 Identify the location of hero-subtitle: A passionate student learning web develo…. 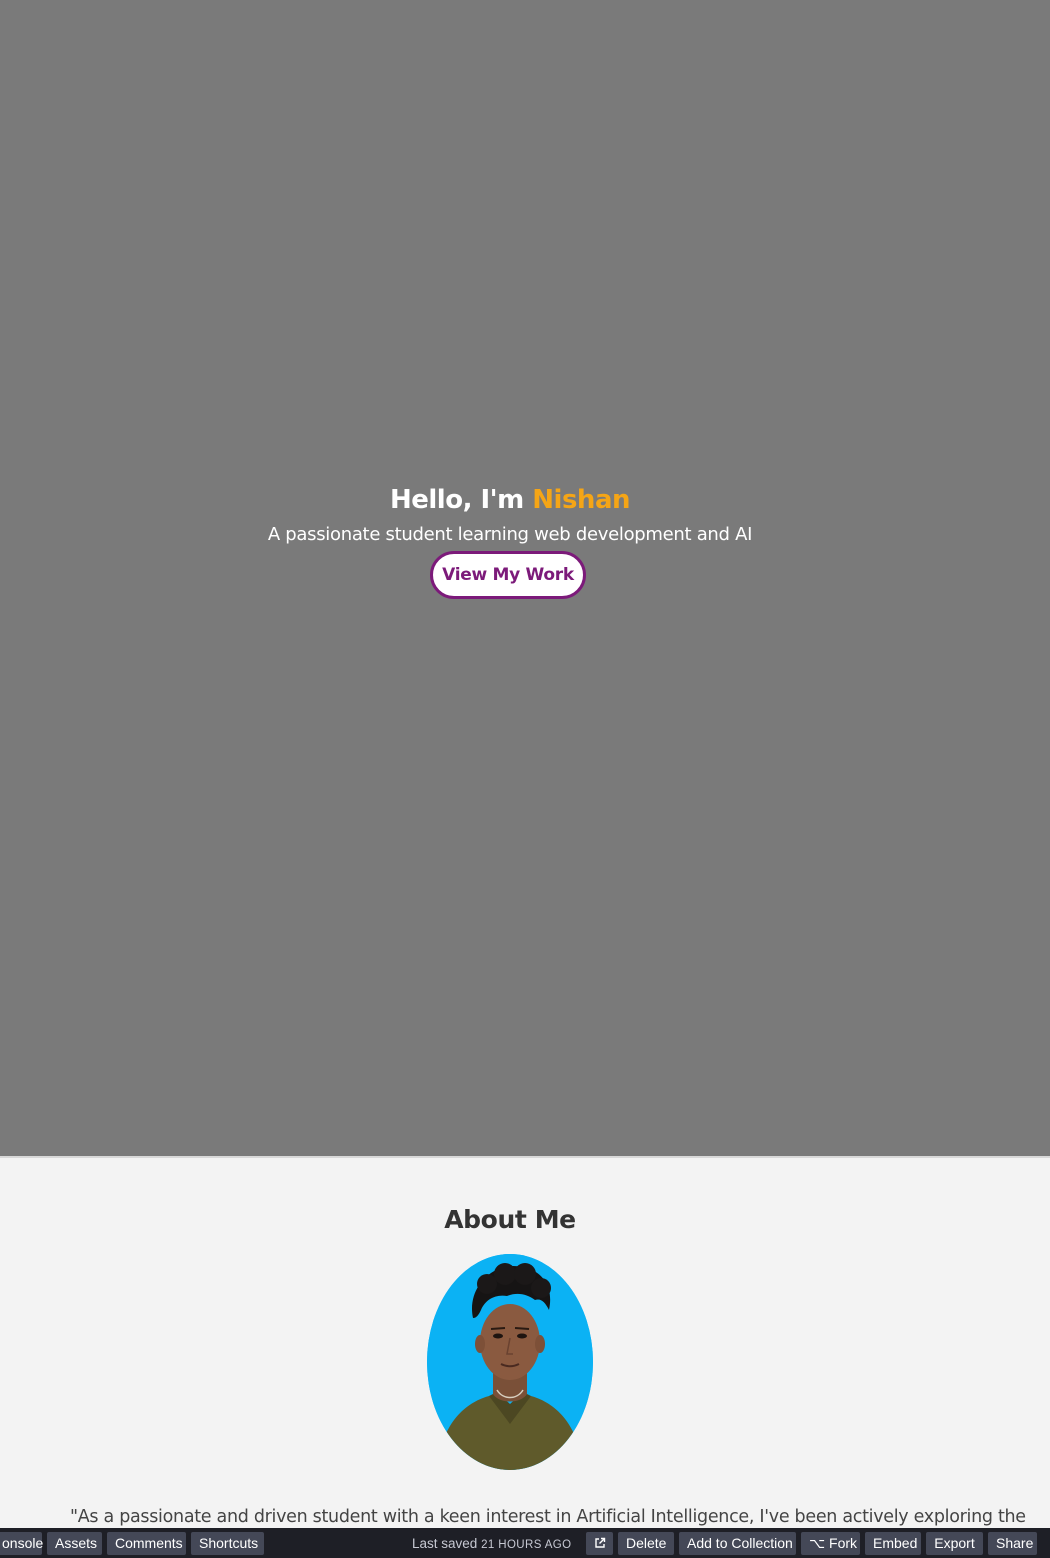
(510, 534).